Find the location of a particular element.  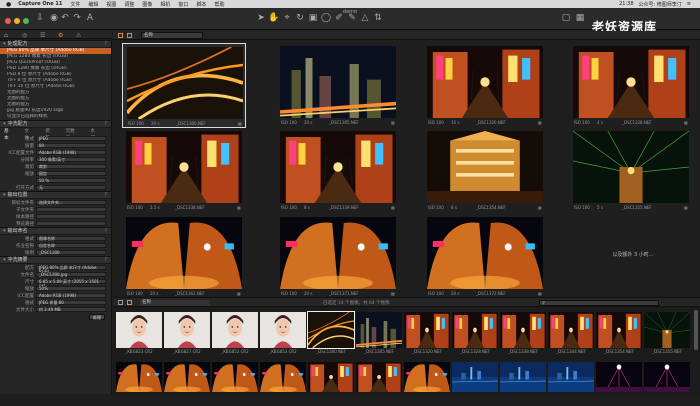

section-header-process-recipe: ▾ 冲洗配方? is located at coordinates (55, 124).